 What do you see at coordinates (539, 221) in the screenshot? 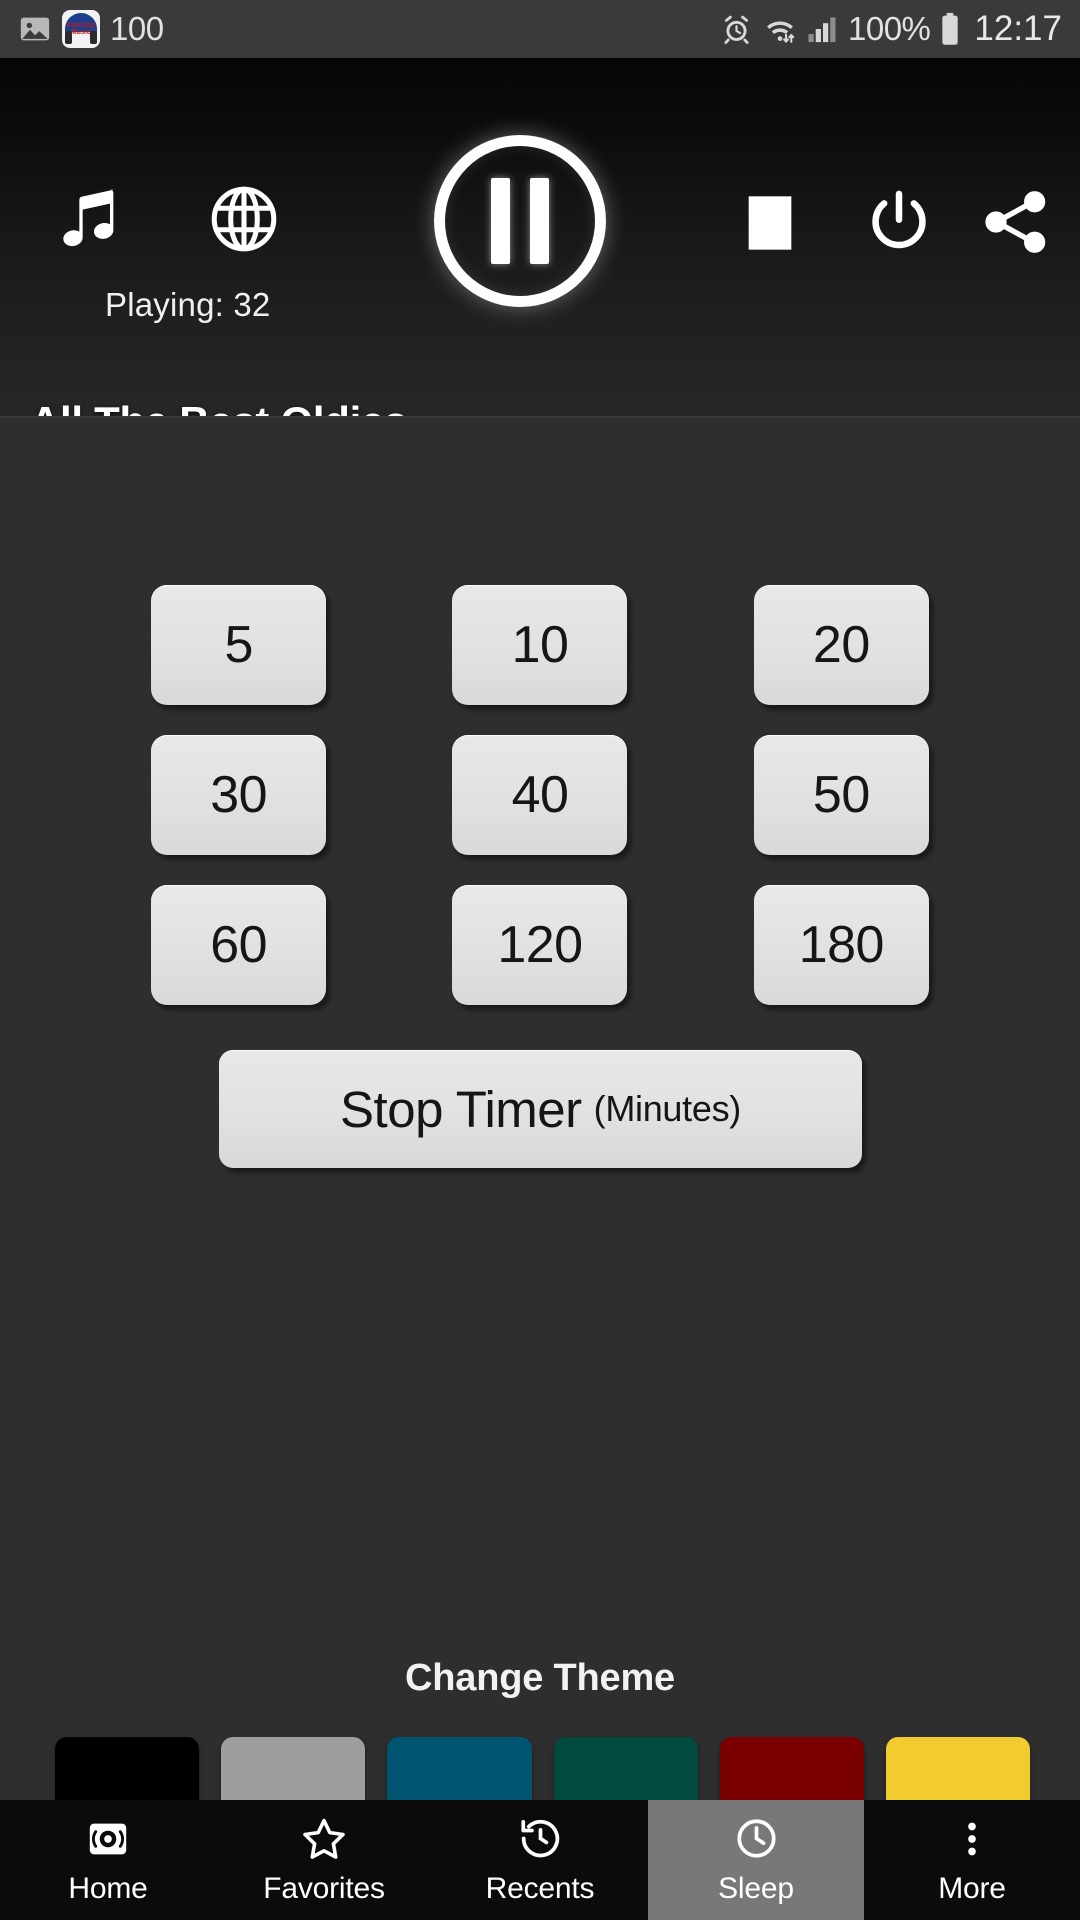
I see `pause-bar-right` at bounding box center [539, 221].